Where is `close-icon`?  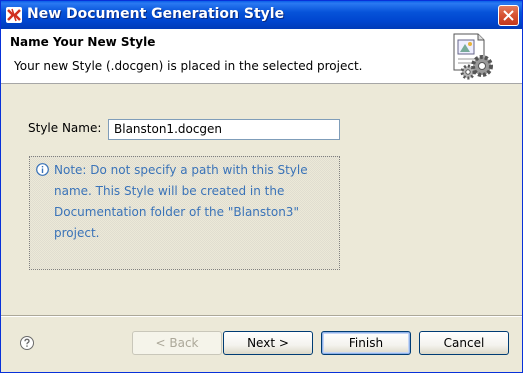 close-icon is located at coordinates (508, 15).